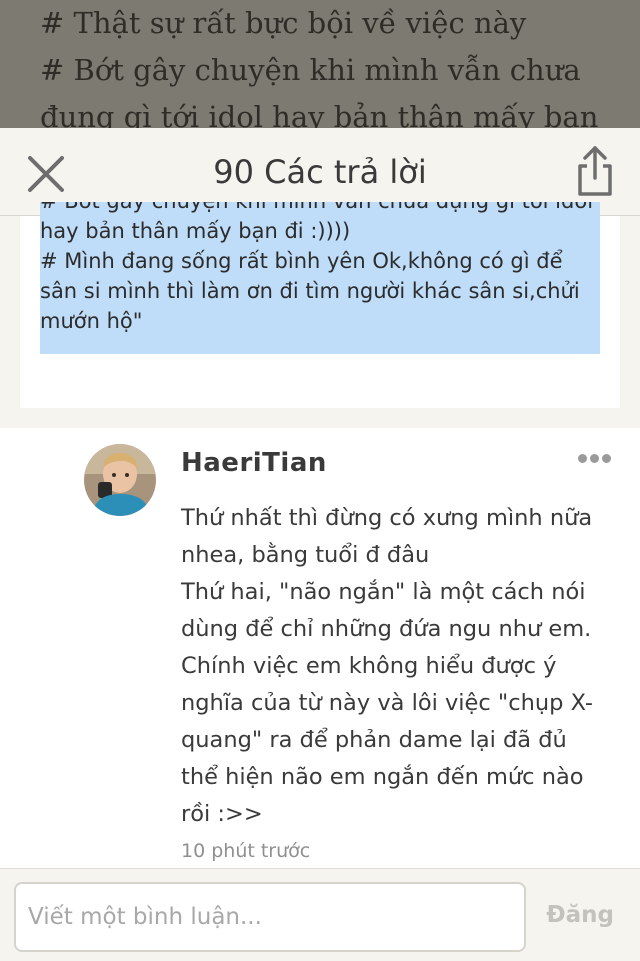 The width and height of the screenshot is (640, 961). Describe the element at coordinates (382, 777) in the screenshot. I see `comment-line: thể hiện não em ngắn đến mức nào` at that location.